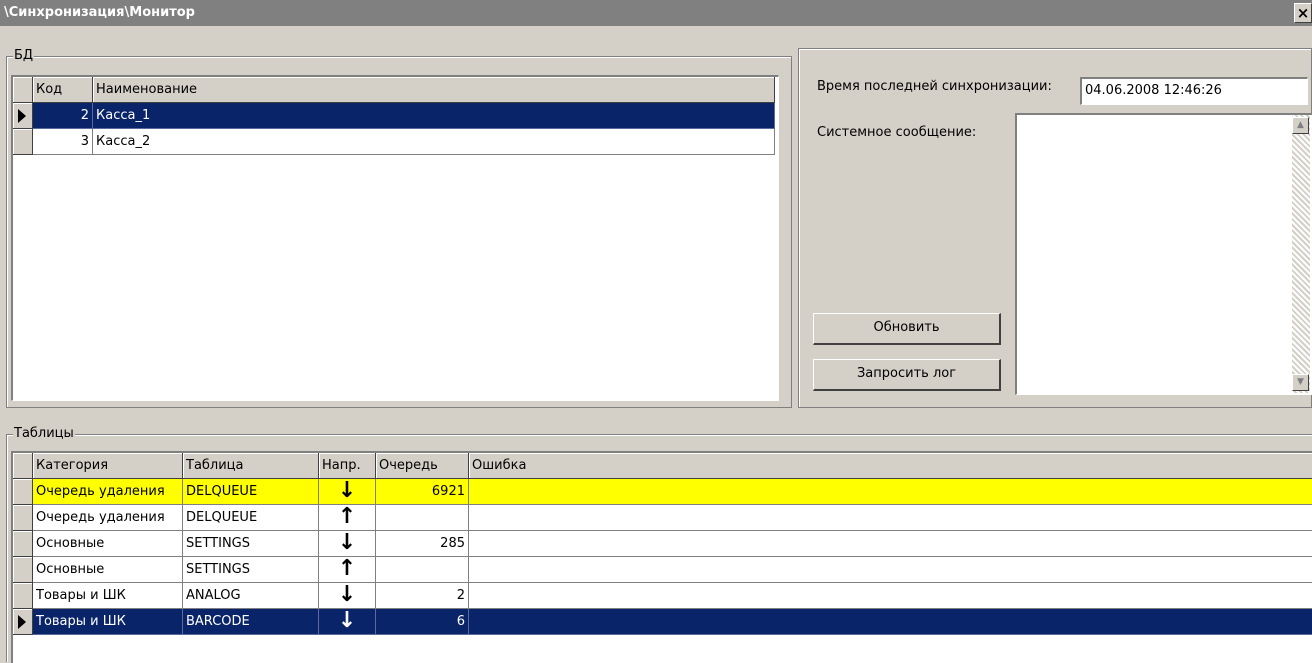  I want to click on scroll-down-icon: ▼, so click(1300, 382).